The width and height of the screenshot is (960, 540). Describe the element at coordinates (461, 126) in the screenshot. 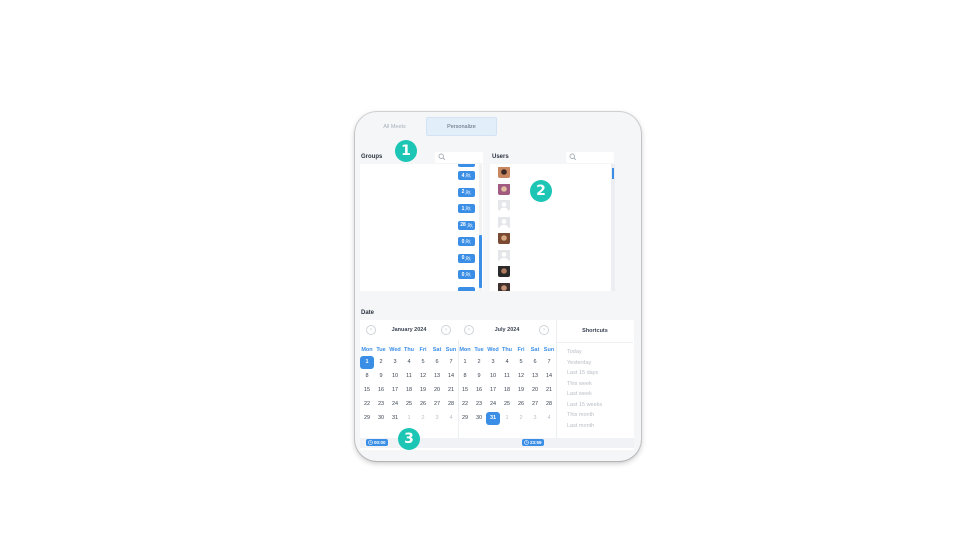

I see `tab-personalize: Personalize` at that location.